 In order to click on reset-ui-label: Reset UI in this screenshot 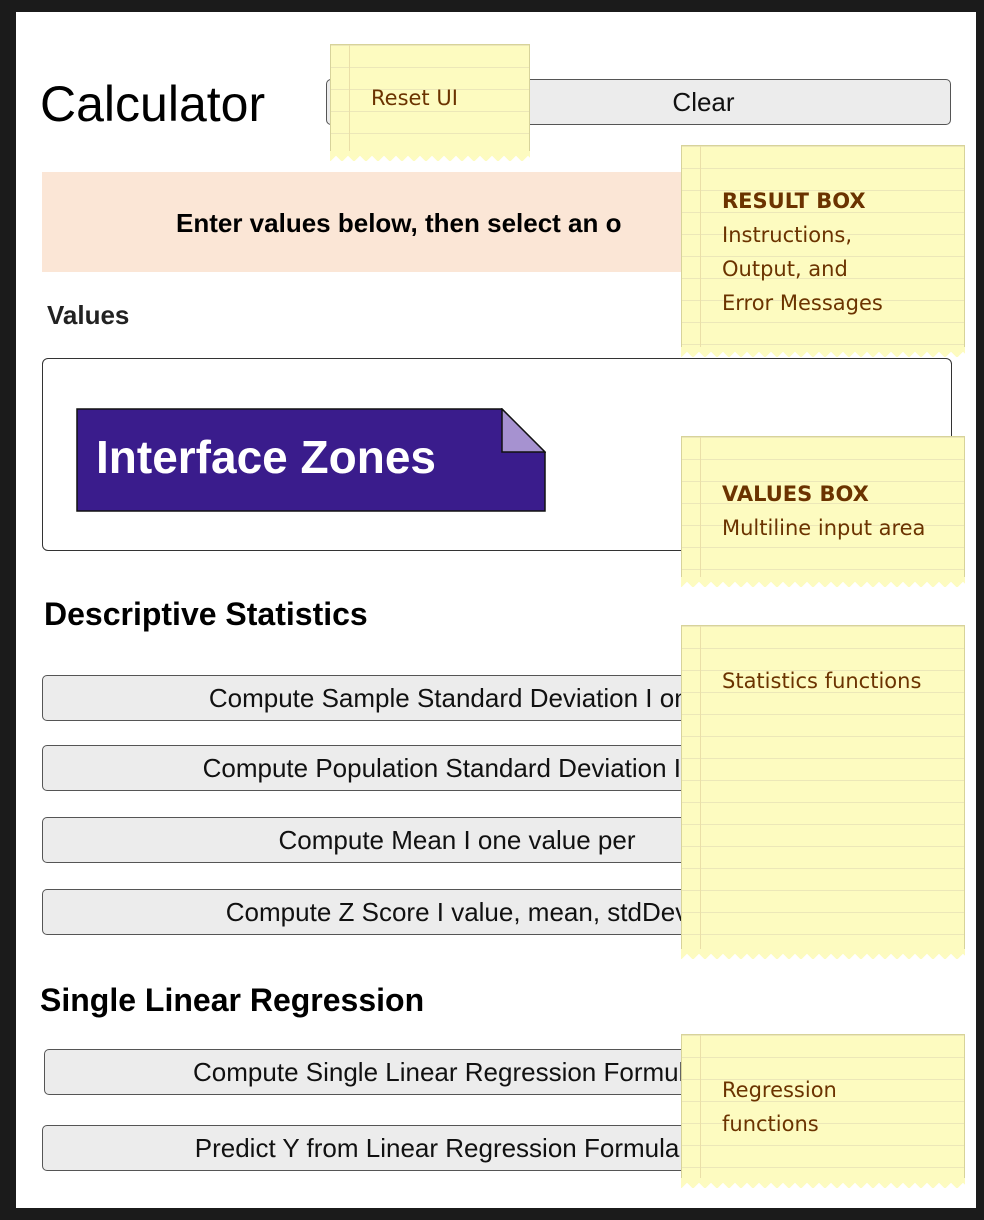, I will do `click(414, 98)`.